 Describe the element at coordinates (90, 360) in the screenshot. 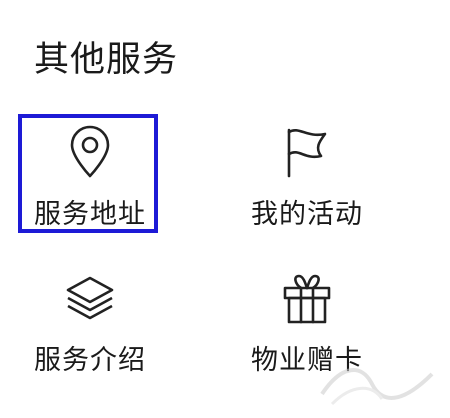

I see `service-intro-label: 服务介绍` at that location.